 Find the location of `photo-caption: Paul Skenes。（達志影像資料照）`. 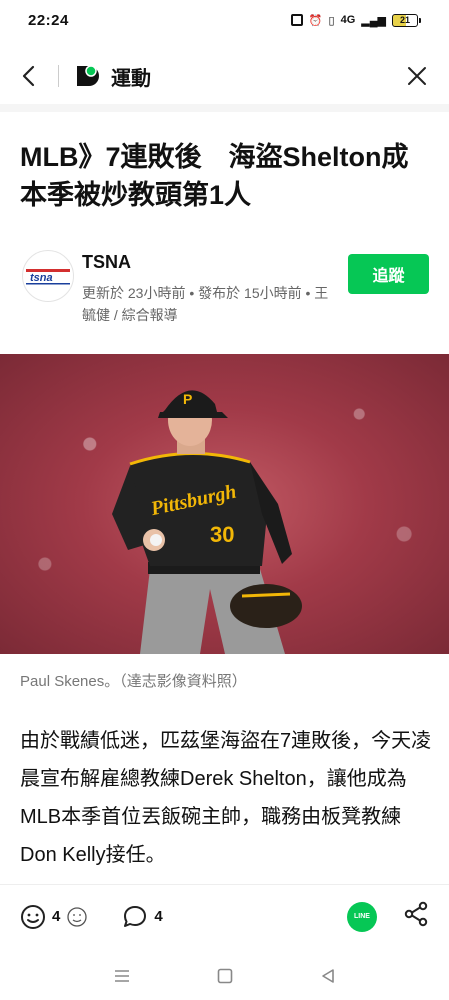

photo-caption: Paul Skenes。（達志影像資料照） is located at coordinates (133, 681).